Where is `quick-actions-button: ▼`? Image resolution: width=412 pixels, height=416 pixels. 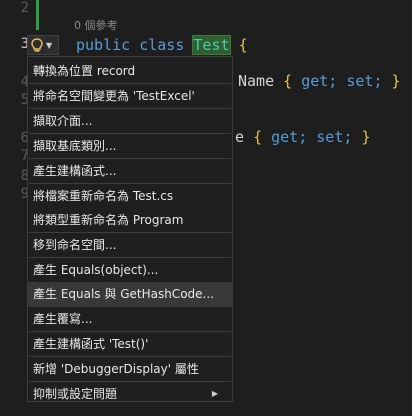 quick-actions-button: ▼ is located at coordinates (43, 45).